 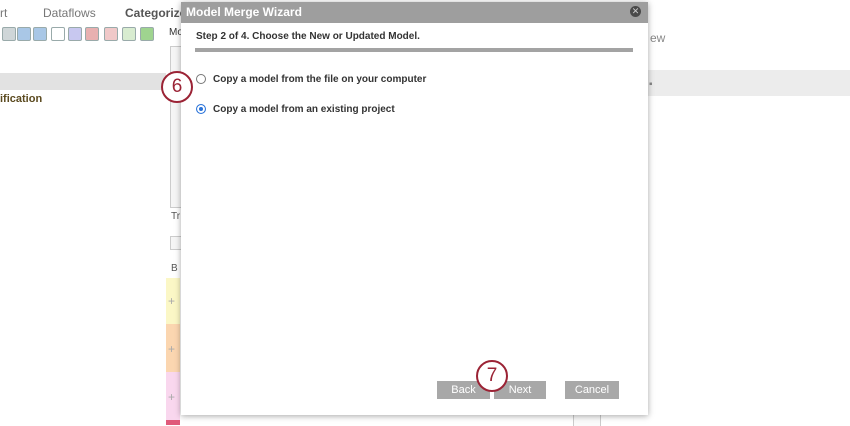 What do you see at coordinates (69, 13) in the screenshot?
I see `tab-dataflows: Dataflows` at bounding box center [69, 13].